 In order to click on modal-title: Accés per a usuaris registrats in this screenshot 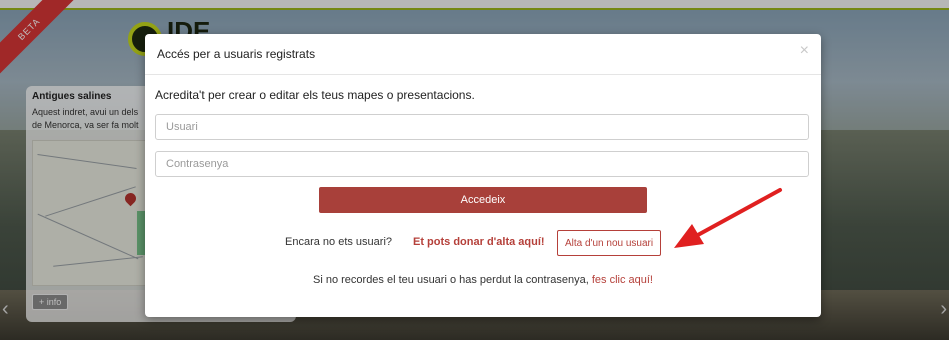, I will do `click(236, 54)`.